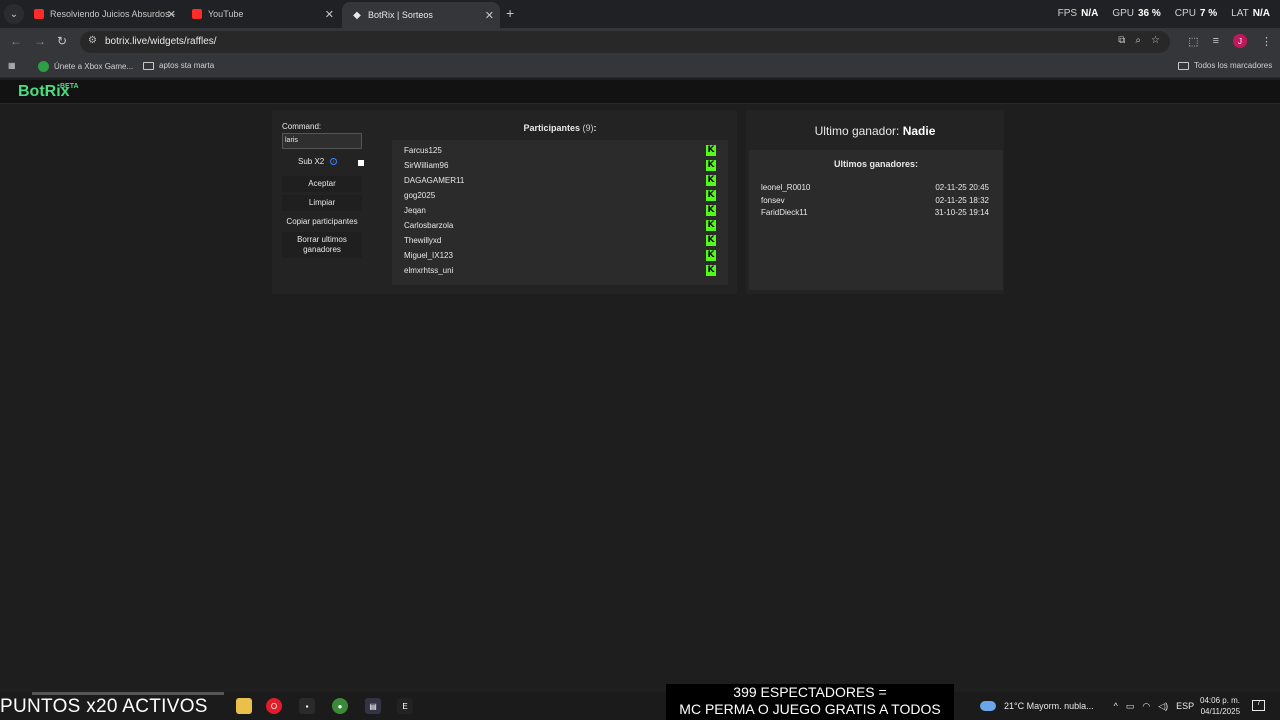  Describe the element at coordinates (62, 41) in the screenshot. I see `reload-icon: ↻` at that location.